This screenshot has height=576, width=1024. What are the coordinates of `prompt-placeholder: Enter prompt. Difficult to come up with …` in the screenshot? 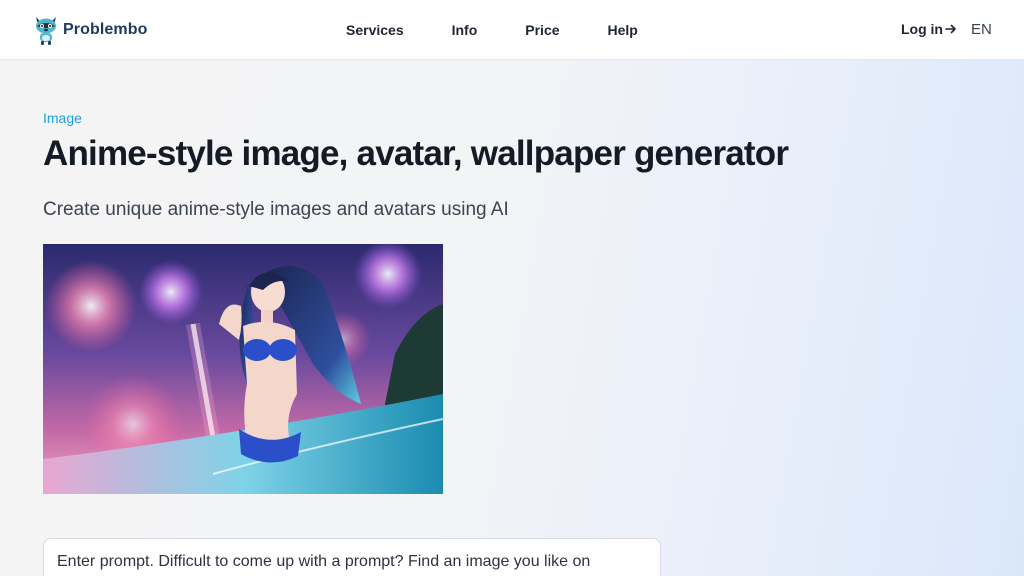 It's located at (324, 561).